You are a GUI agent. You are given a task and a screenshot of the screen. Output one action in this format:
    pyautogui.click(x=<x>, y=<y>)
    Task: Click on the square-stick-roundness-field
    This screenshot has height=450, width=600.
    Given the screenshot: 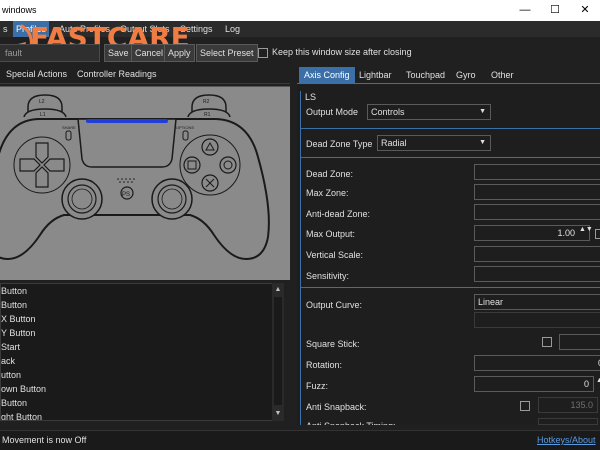 What is the action you would take?
    pyautogui.click(x=579, y=342)
    